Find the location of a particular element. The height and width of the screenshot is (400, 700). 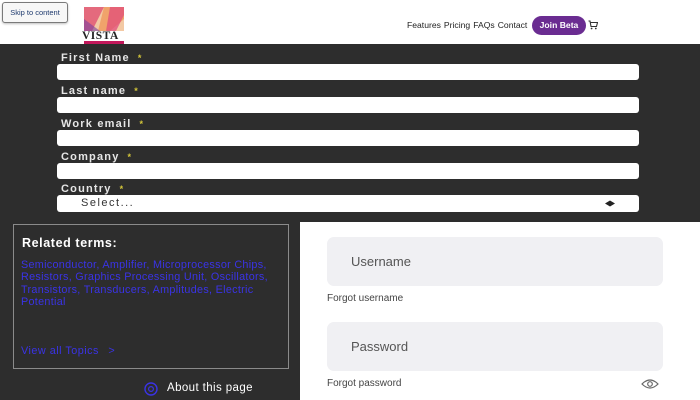

forgot-username-link: Forgot username is located at coordinates (365, 298).